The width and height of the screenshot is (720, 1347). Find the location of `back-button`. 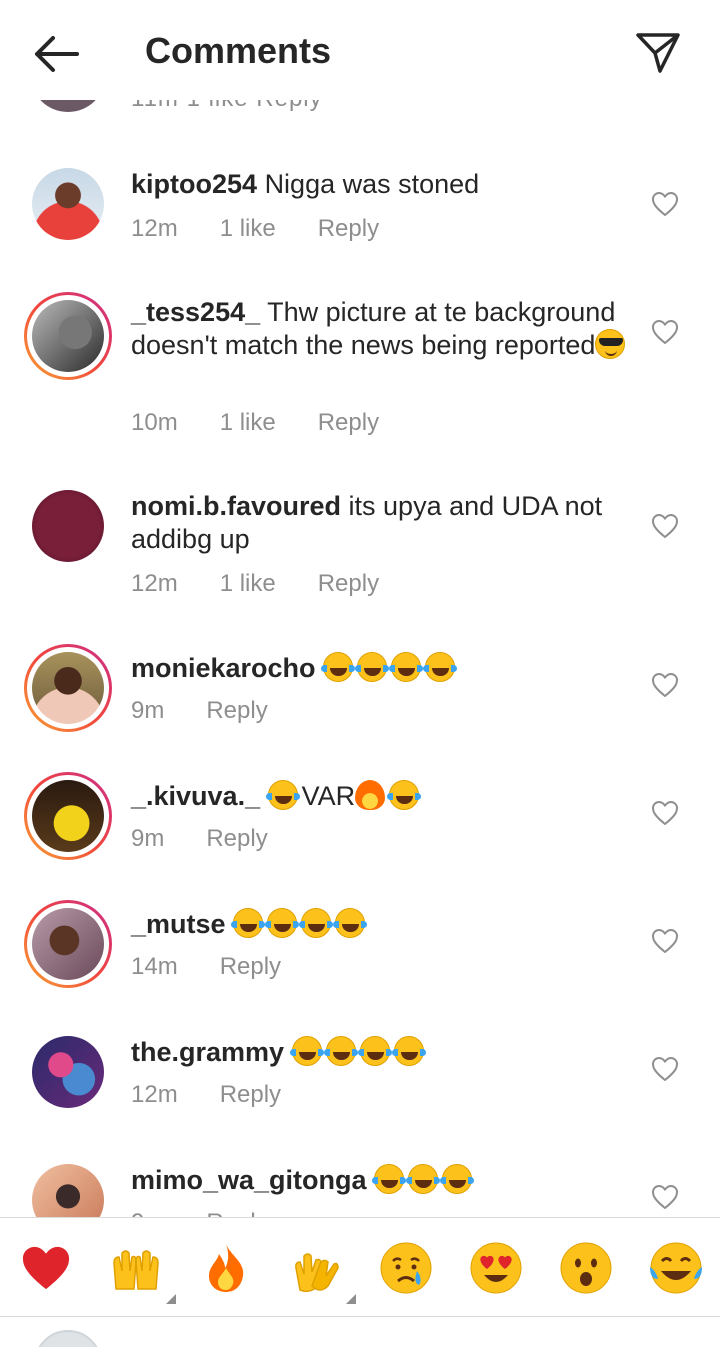

back-button is located at coordinates (56, 54).